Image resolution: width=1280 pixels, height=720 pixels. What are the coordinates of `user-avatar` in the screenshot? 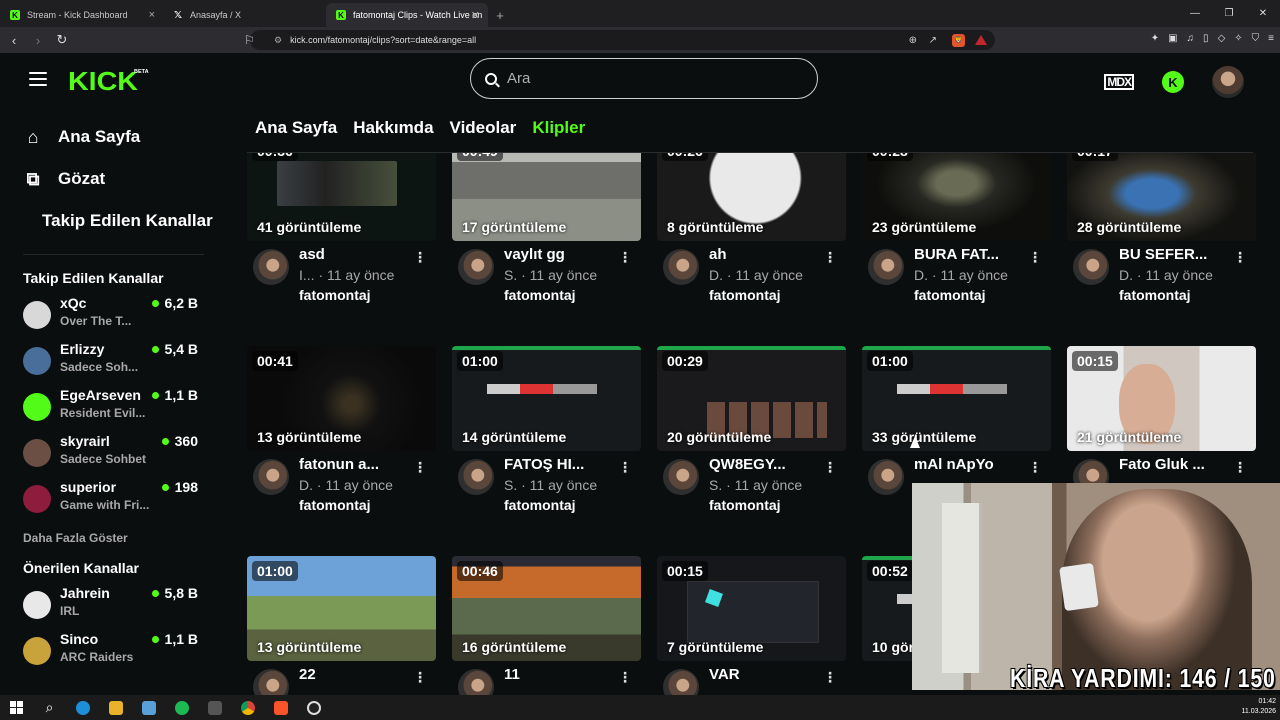 It's located at (1228, 82).